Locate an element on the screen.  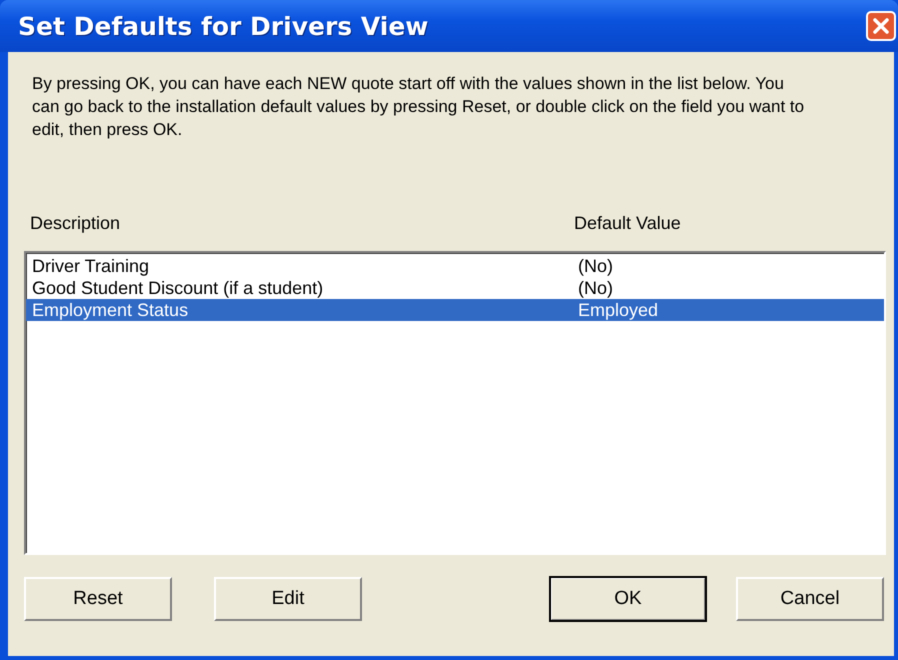
column-header: Default Value is located at coordinates (627, 223).